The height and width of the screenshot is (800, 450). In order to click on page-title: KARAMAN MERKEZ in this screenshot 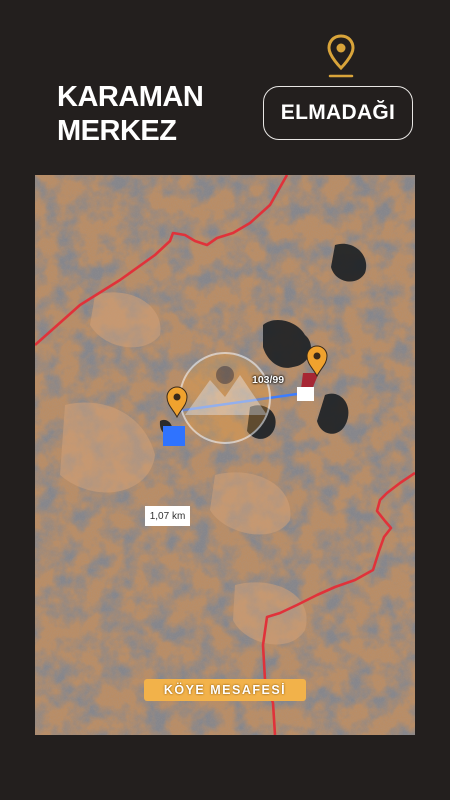, I will do `click(130, 114)`.